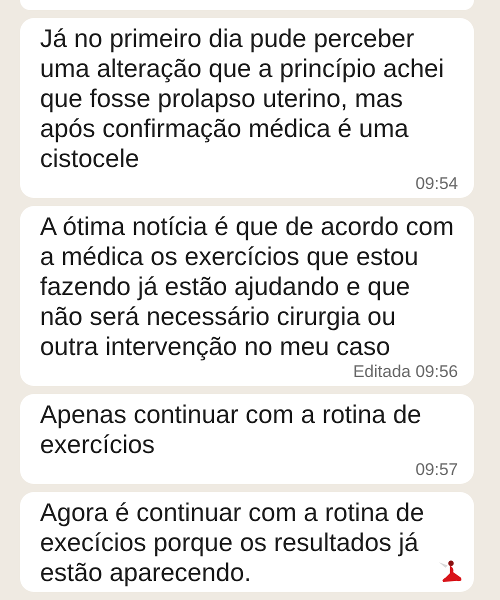 The height and width of the screenshot is (600, 500). I want to click on dancer-icon, so click(451, 571).